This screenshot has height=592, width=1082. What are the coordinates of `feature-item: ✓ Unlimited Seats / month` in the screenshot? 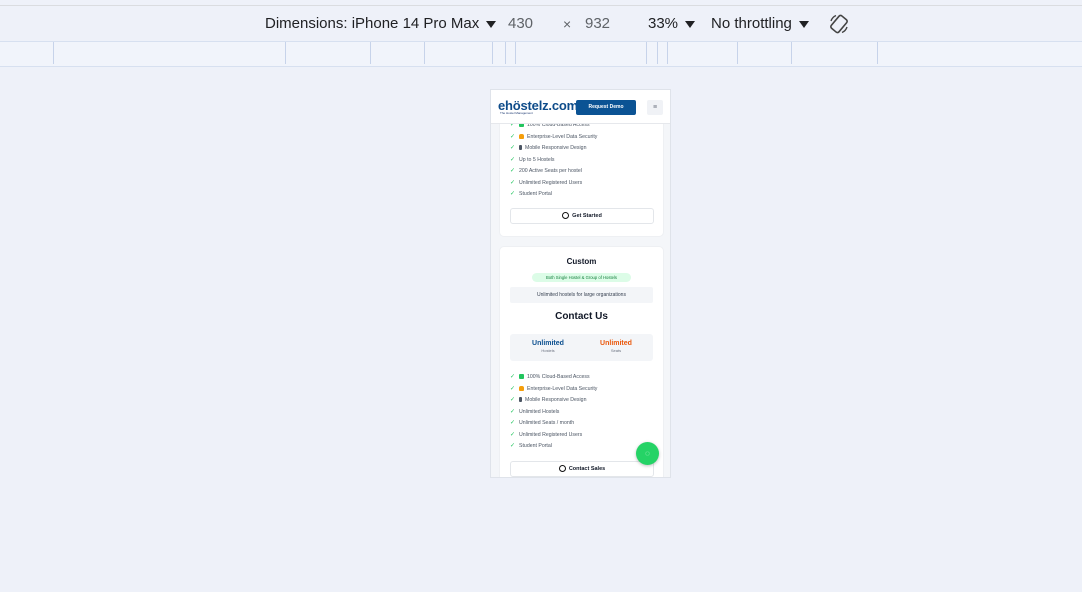 It's located at (542, 423).